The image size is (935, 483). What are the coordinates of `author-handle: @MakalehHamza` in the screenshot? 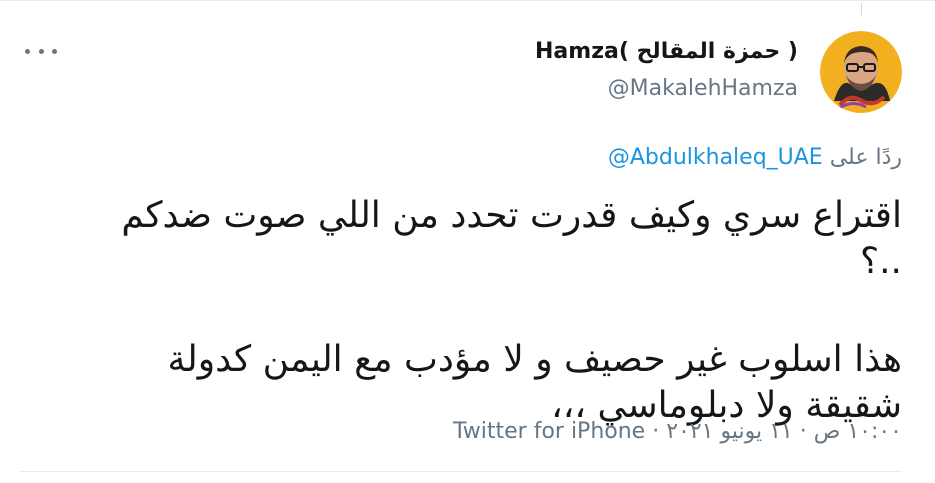 It's located at (703, 89).